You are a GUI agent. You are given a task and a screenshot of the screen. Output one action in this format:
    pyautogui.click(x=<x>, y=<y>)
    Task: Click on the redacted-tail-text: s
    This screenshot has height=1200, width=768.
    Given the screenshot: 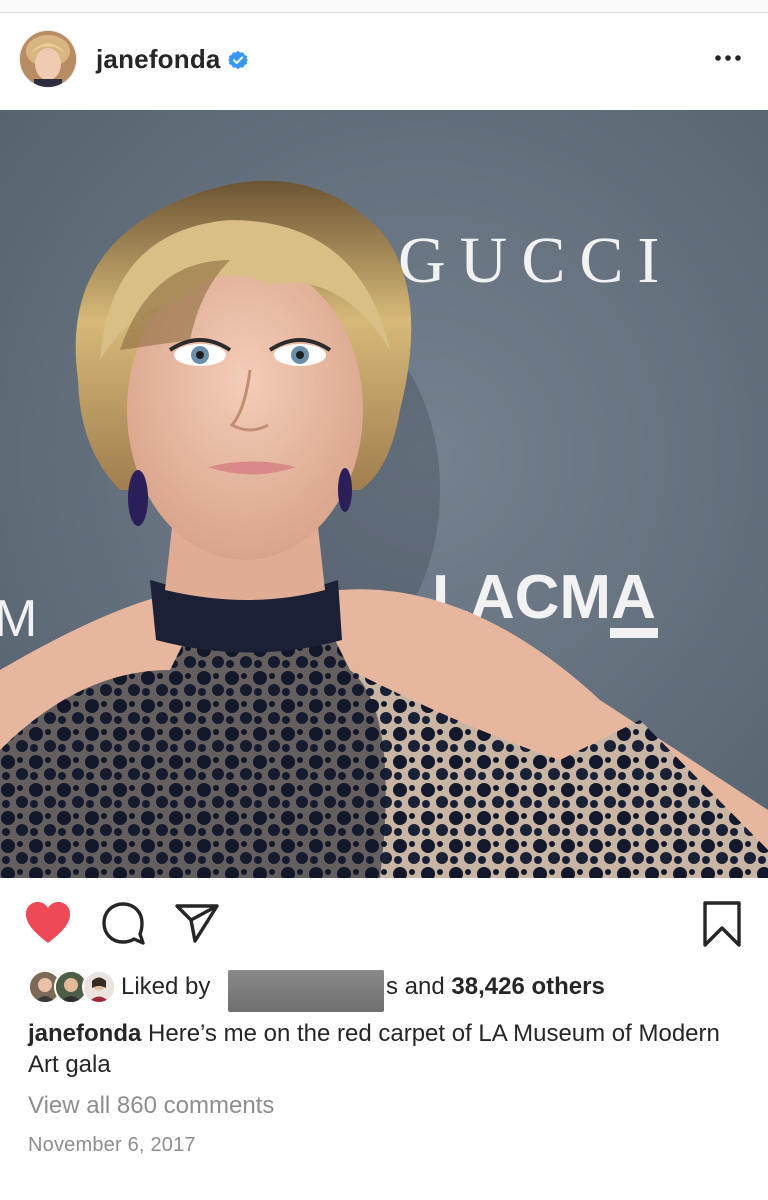 What is the action you would take?
    pyautogui.click(x=392, y=986)
    